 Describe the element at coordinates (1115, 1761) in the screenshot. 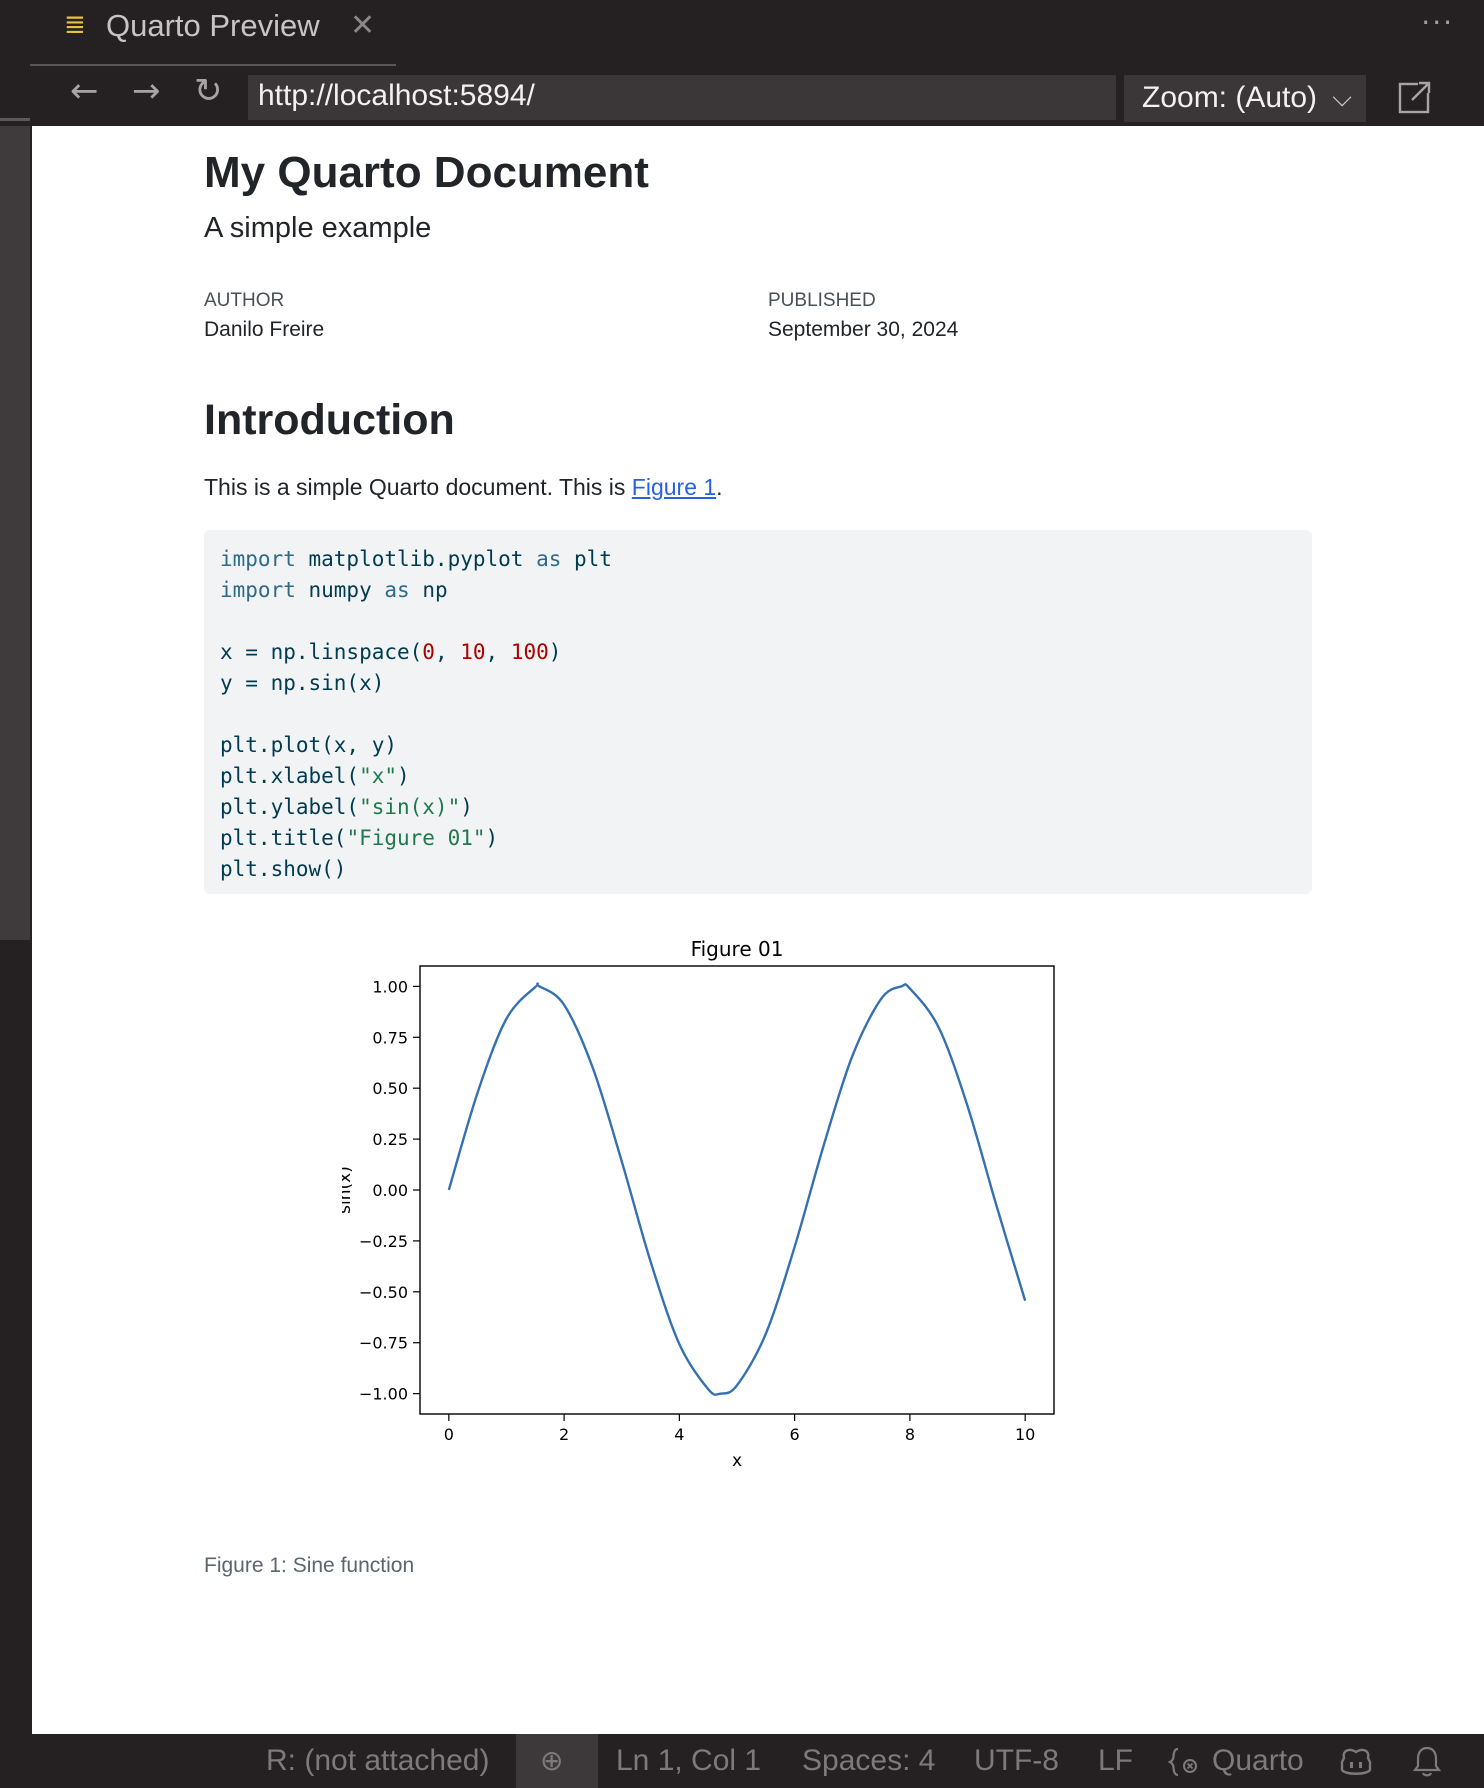

I see `eol-status: LF` at that location.